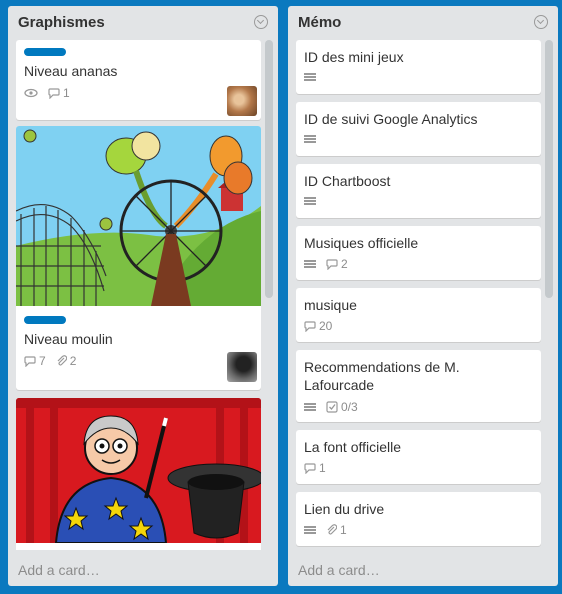 The height and width of the screenshot is (594, 562). I want to click on card-recommendations: Recommendations de M. Lafourcade 0/3, so click(418, 386).